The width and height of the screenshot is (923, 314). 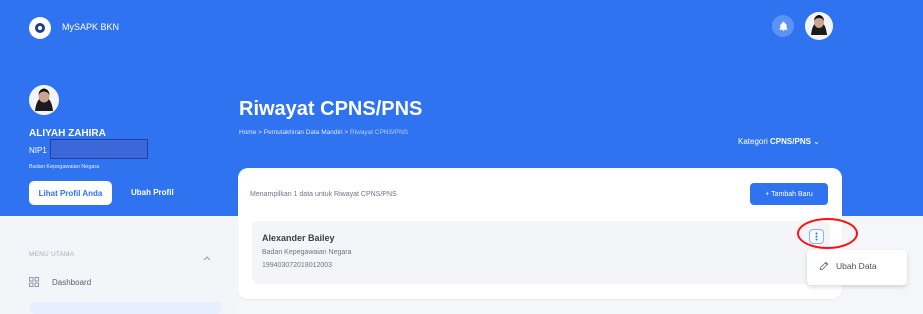 What do you see at coordinates (297, 265) in the screenshot?
I see `record-nip: 199403072018012003` at bounding box center [297, 265].